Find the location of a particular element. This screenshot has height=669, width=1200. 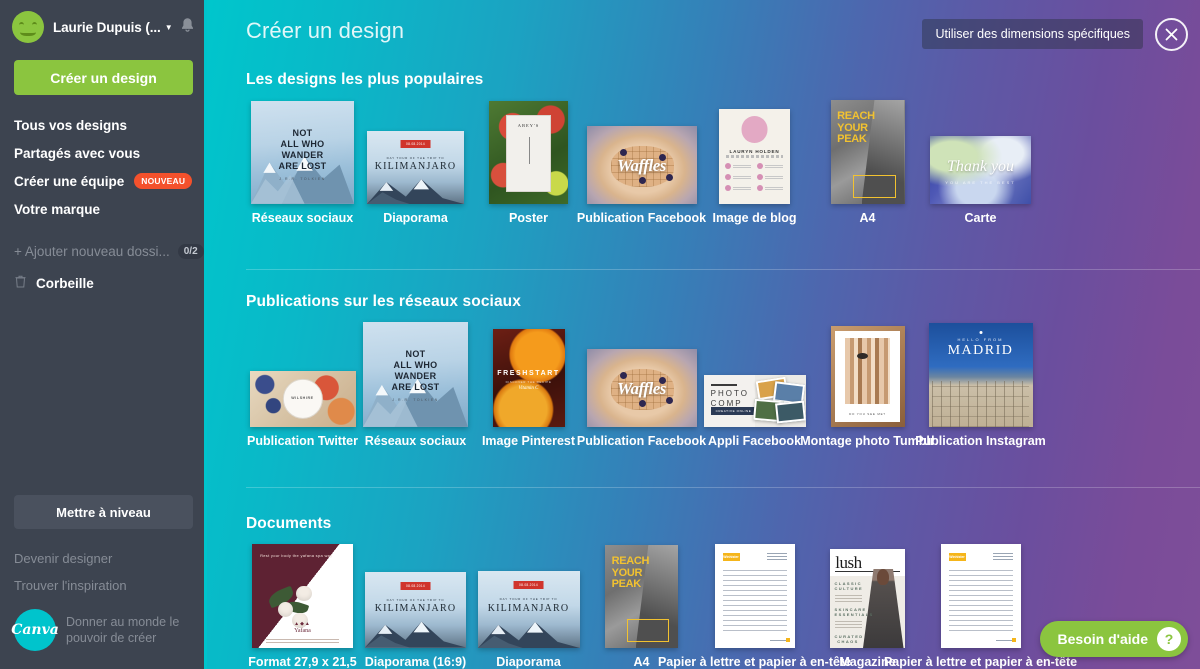

sidebar-item-shared: Partagés avec vous is located at coordinates (103, 153).